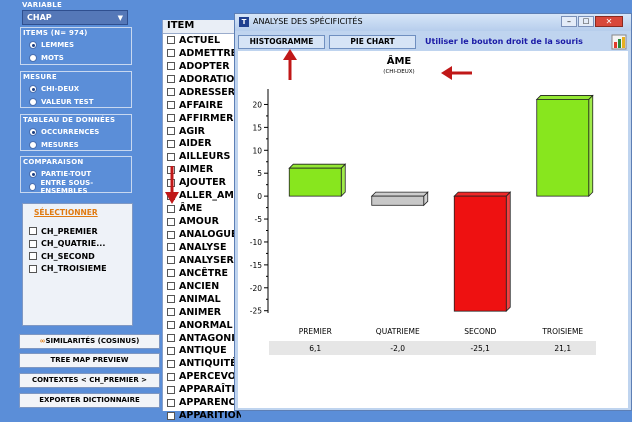 The image size is (632, 422). What do you see at coordinates (68, 231) in the screenshot?
I see `selection-item: CH_PREMIER` at bounding box center [68, 231].